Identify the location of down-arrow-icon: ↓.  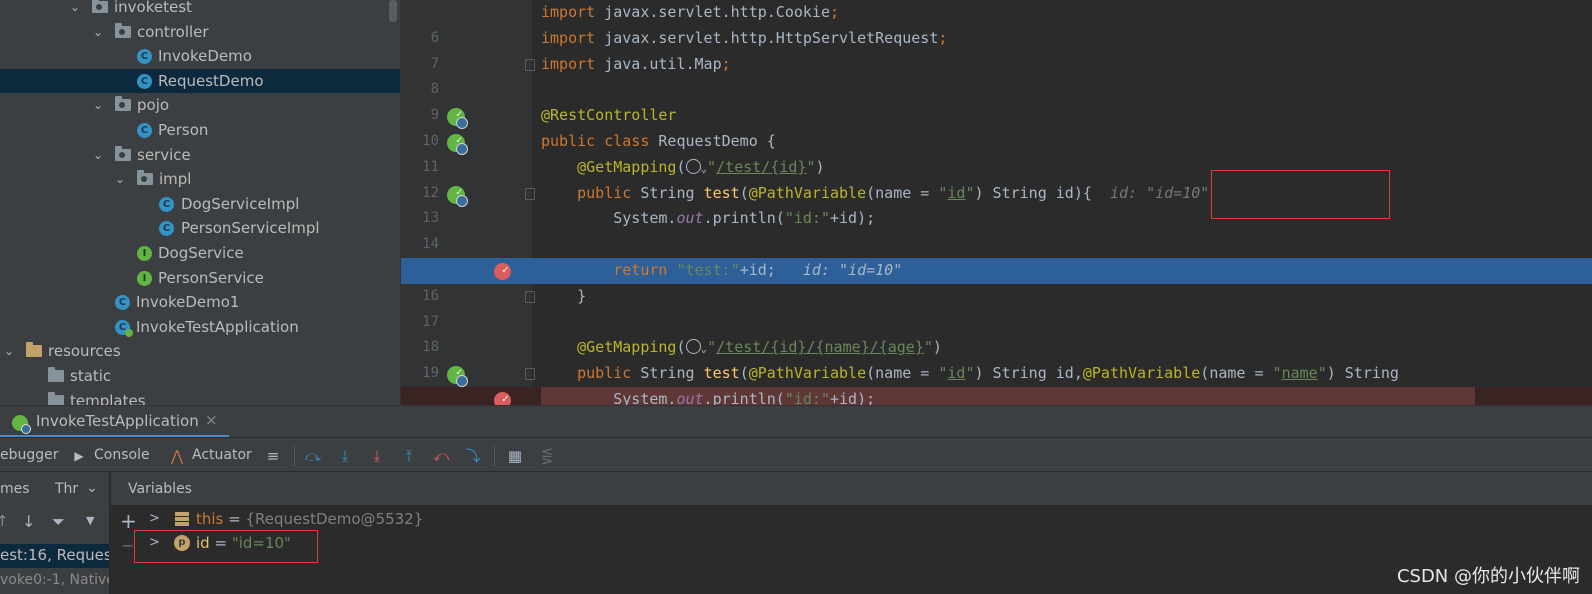
(28, 521).